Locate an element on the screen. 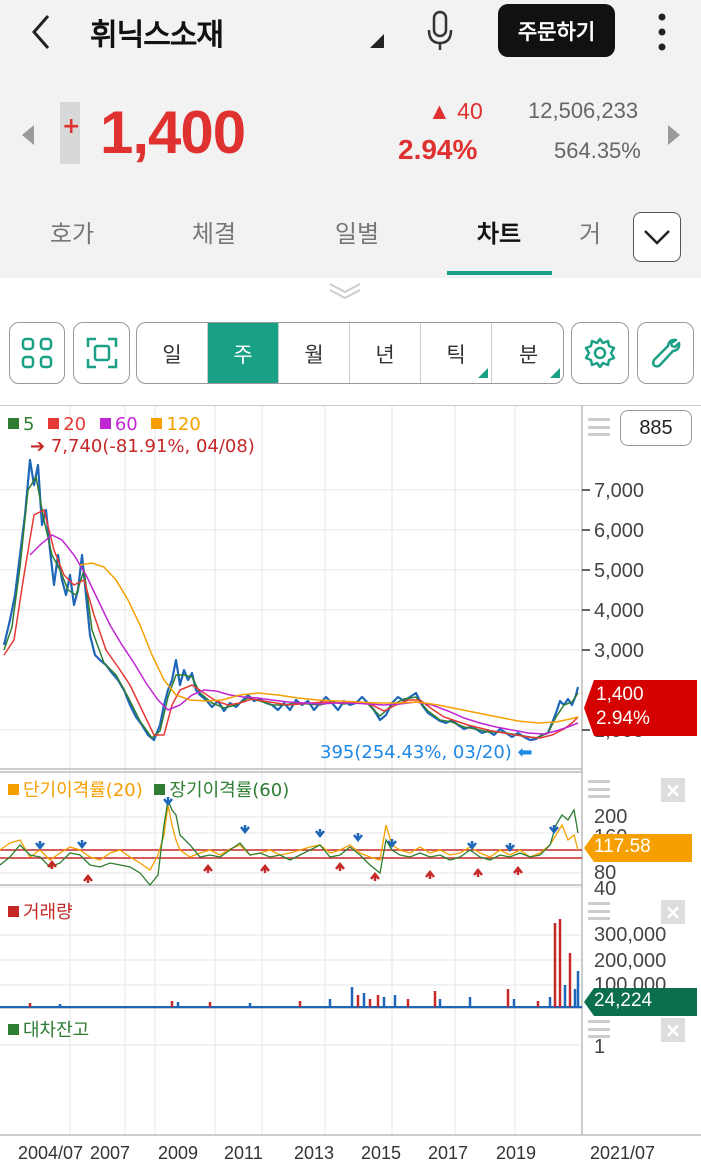  more-menu-icon is located at coordinates (662, 32).